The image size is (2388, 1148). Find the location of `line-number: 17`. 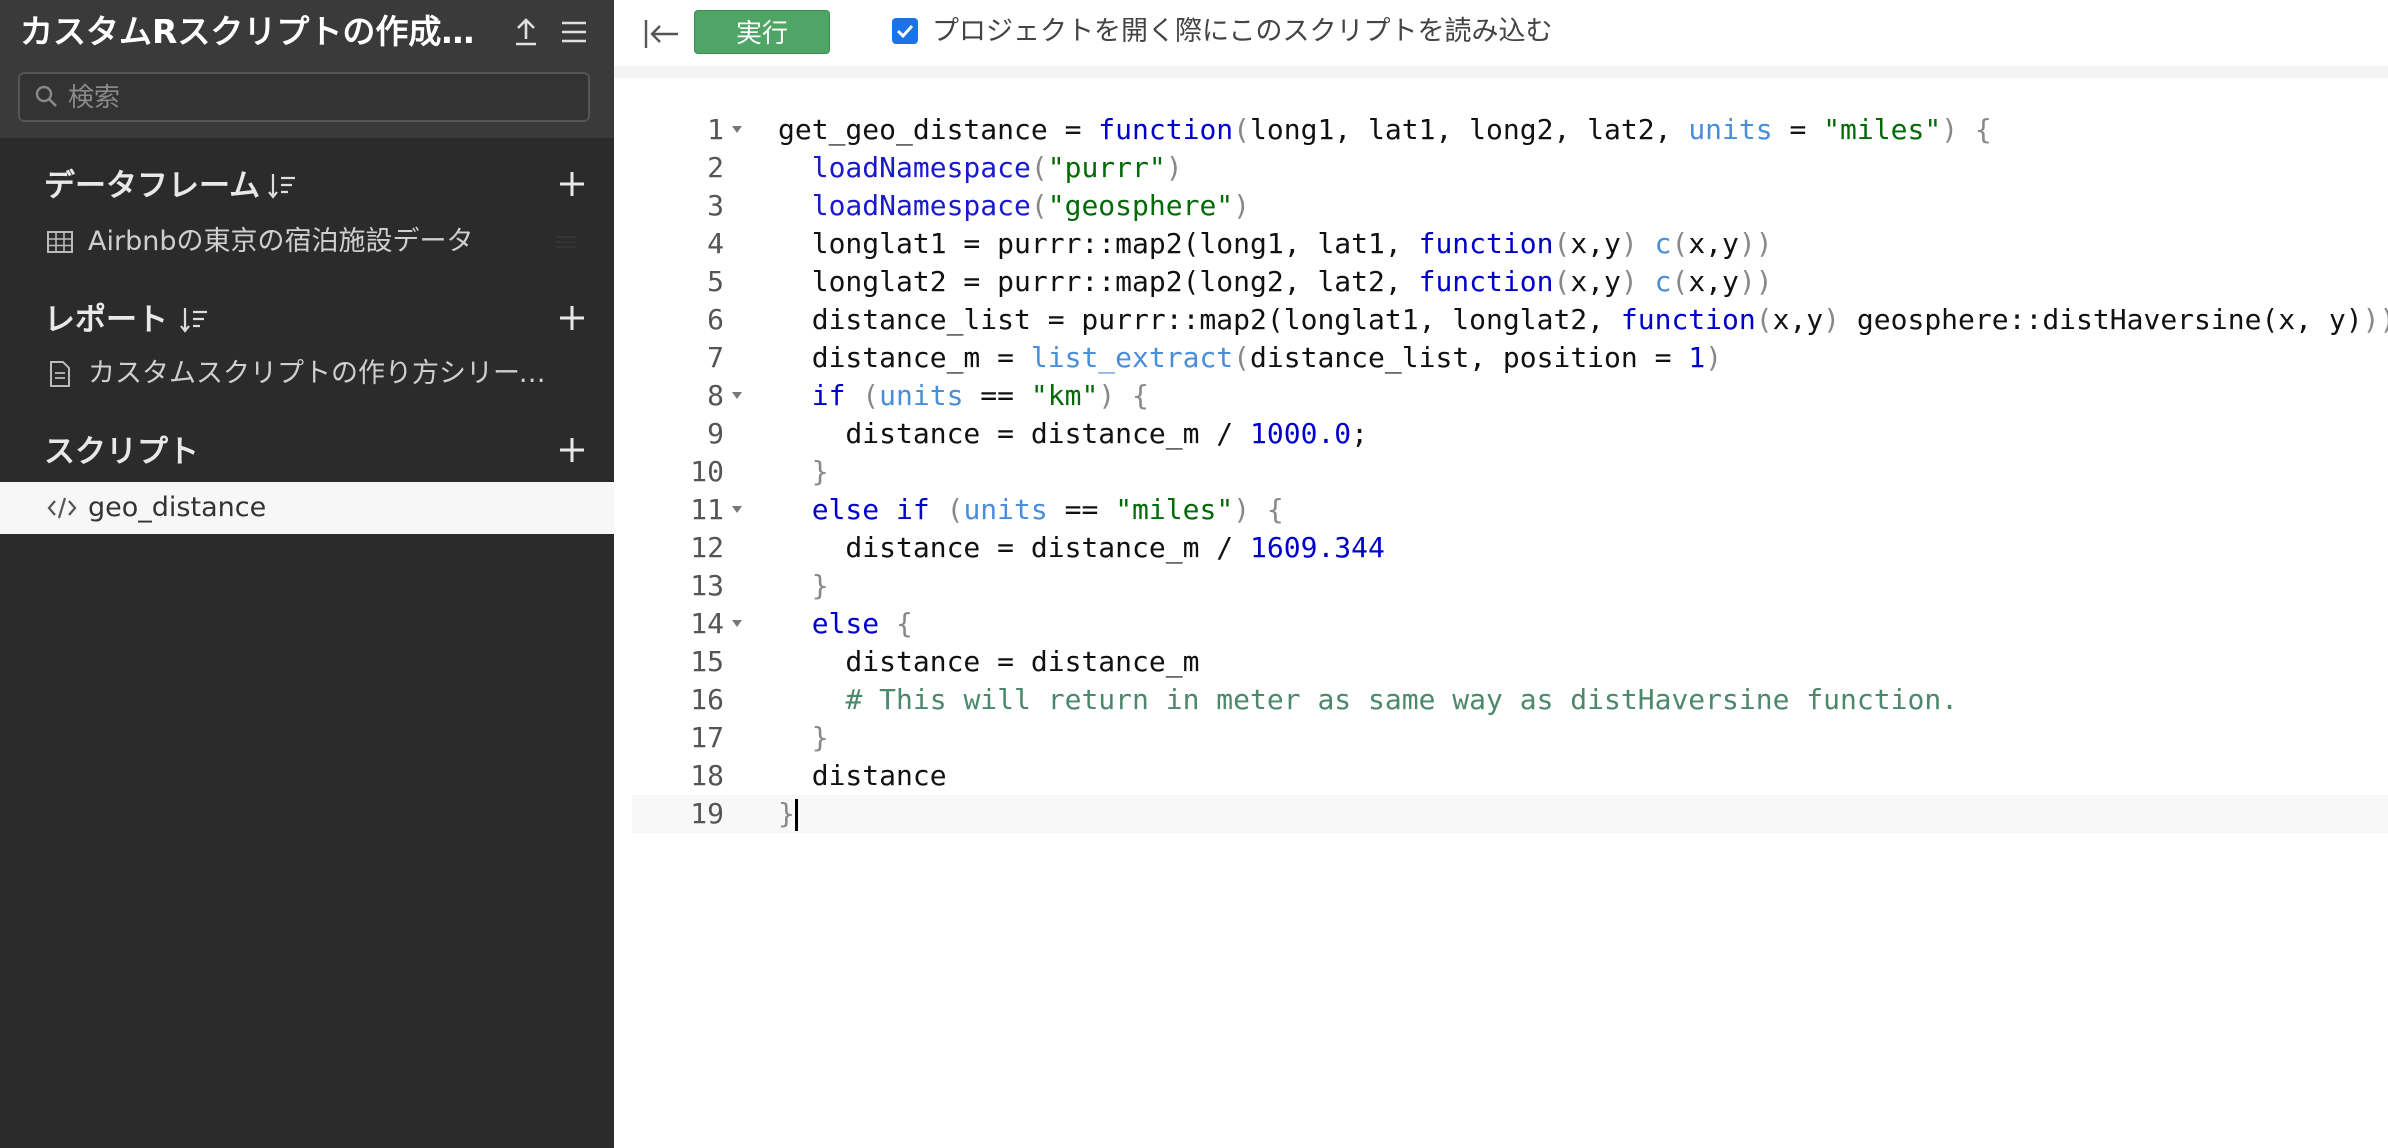

line-number: 17 is located at coordinates (707, 737).